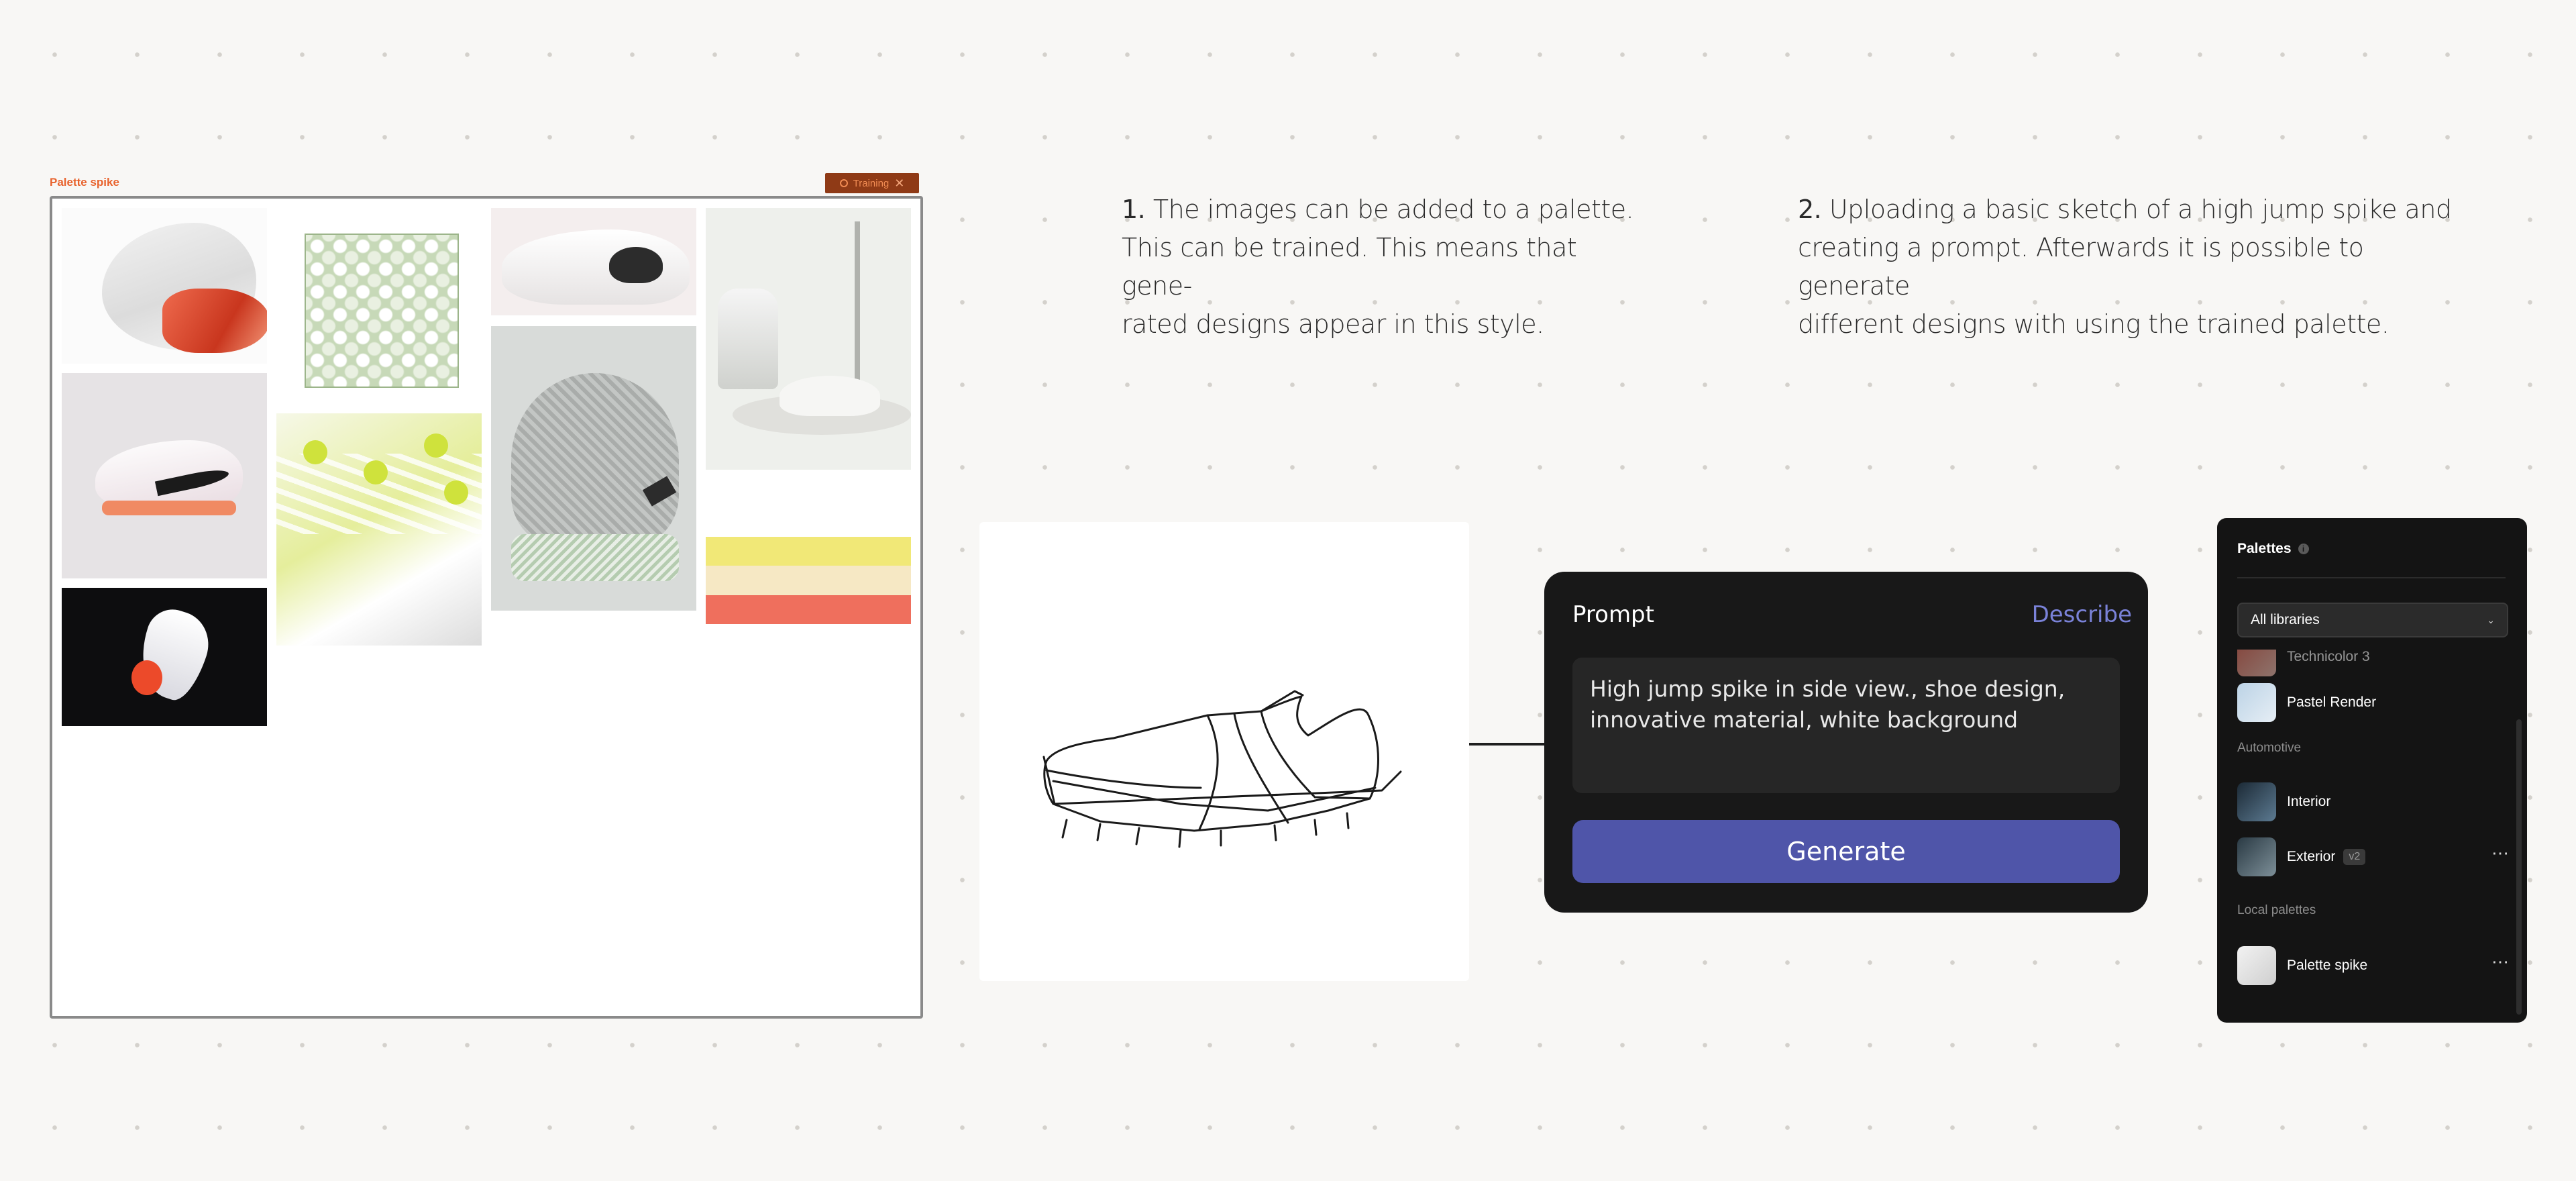  What do you see at coordinates (2519, 867) in the screenshot?
I see `palettes-scrollbar` at bounding box center [2519, 867].